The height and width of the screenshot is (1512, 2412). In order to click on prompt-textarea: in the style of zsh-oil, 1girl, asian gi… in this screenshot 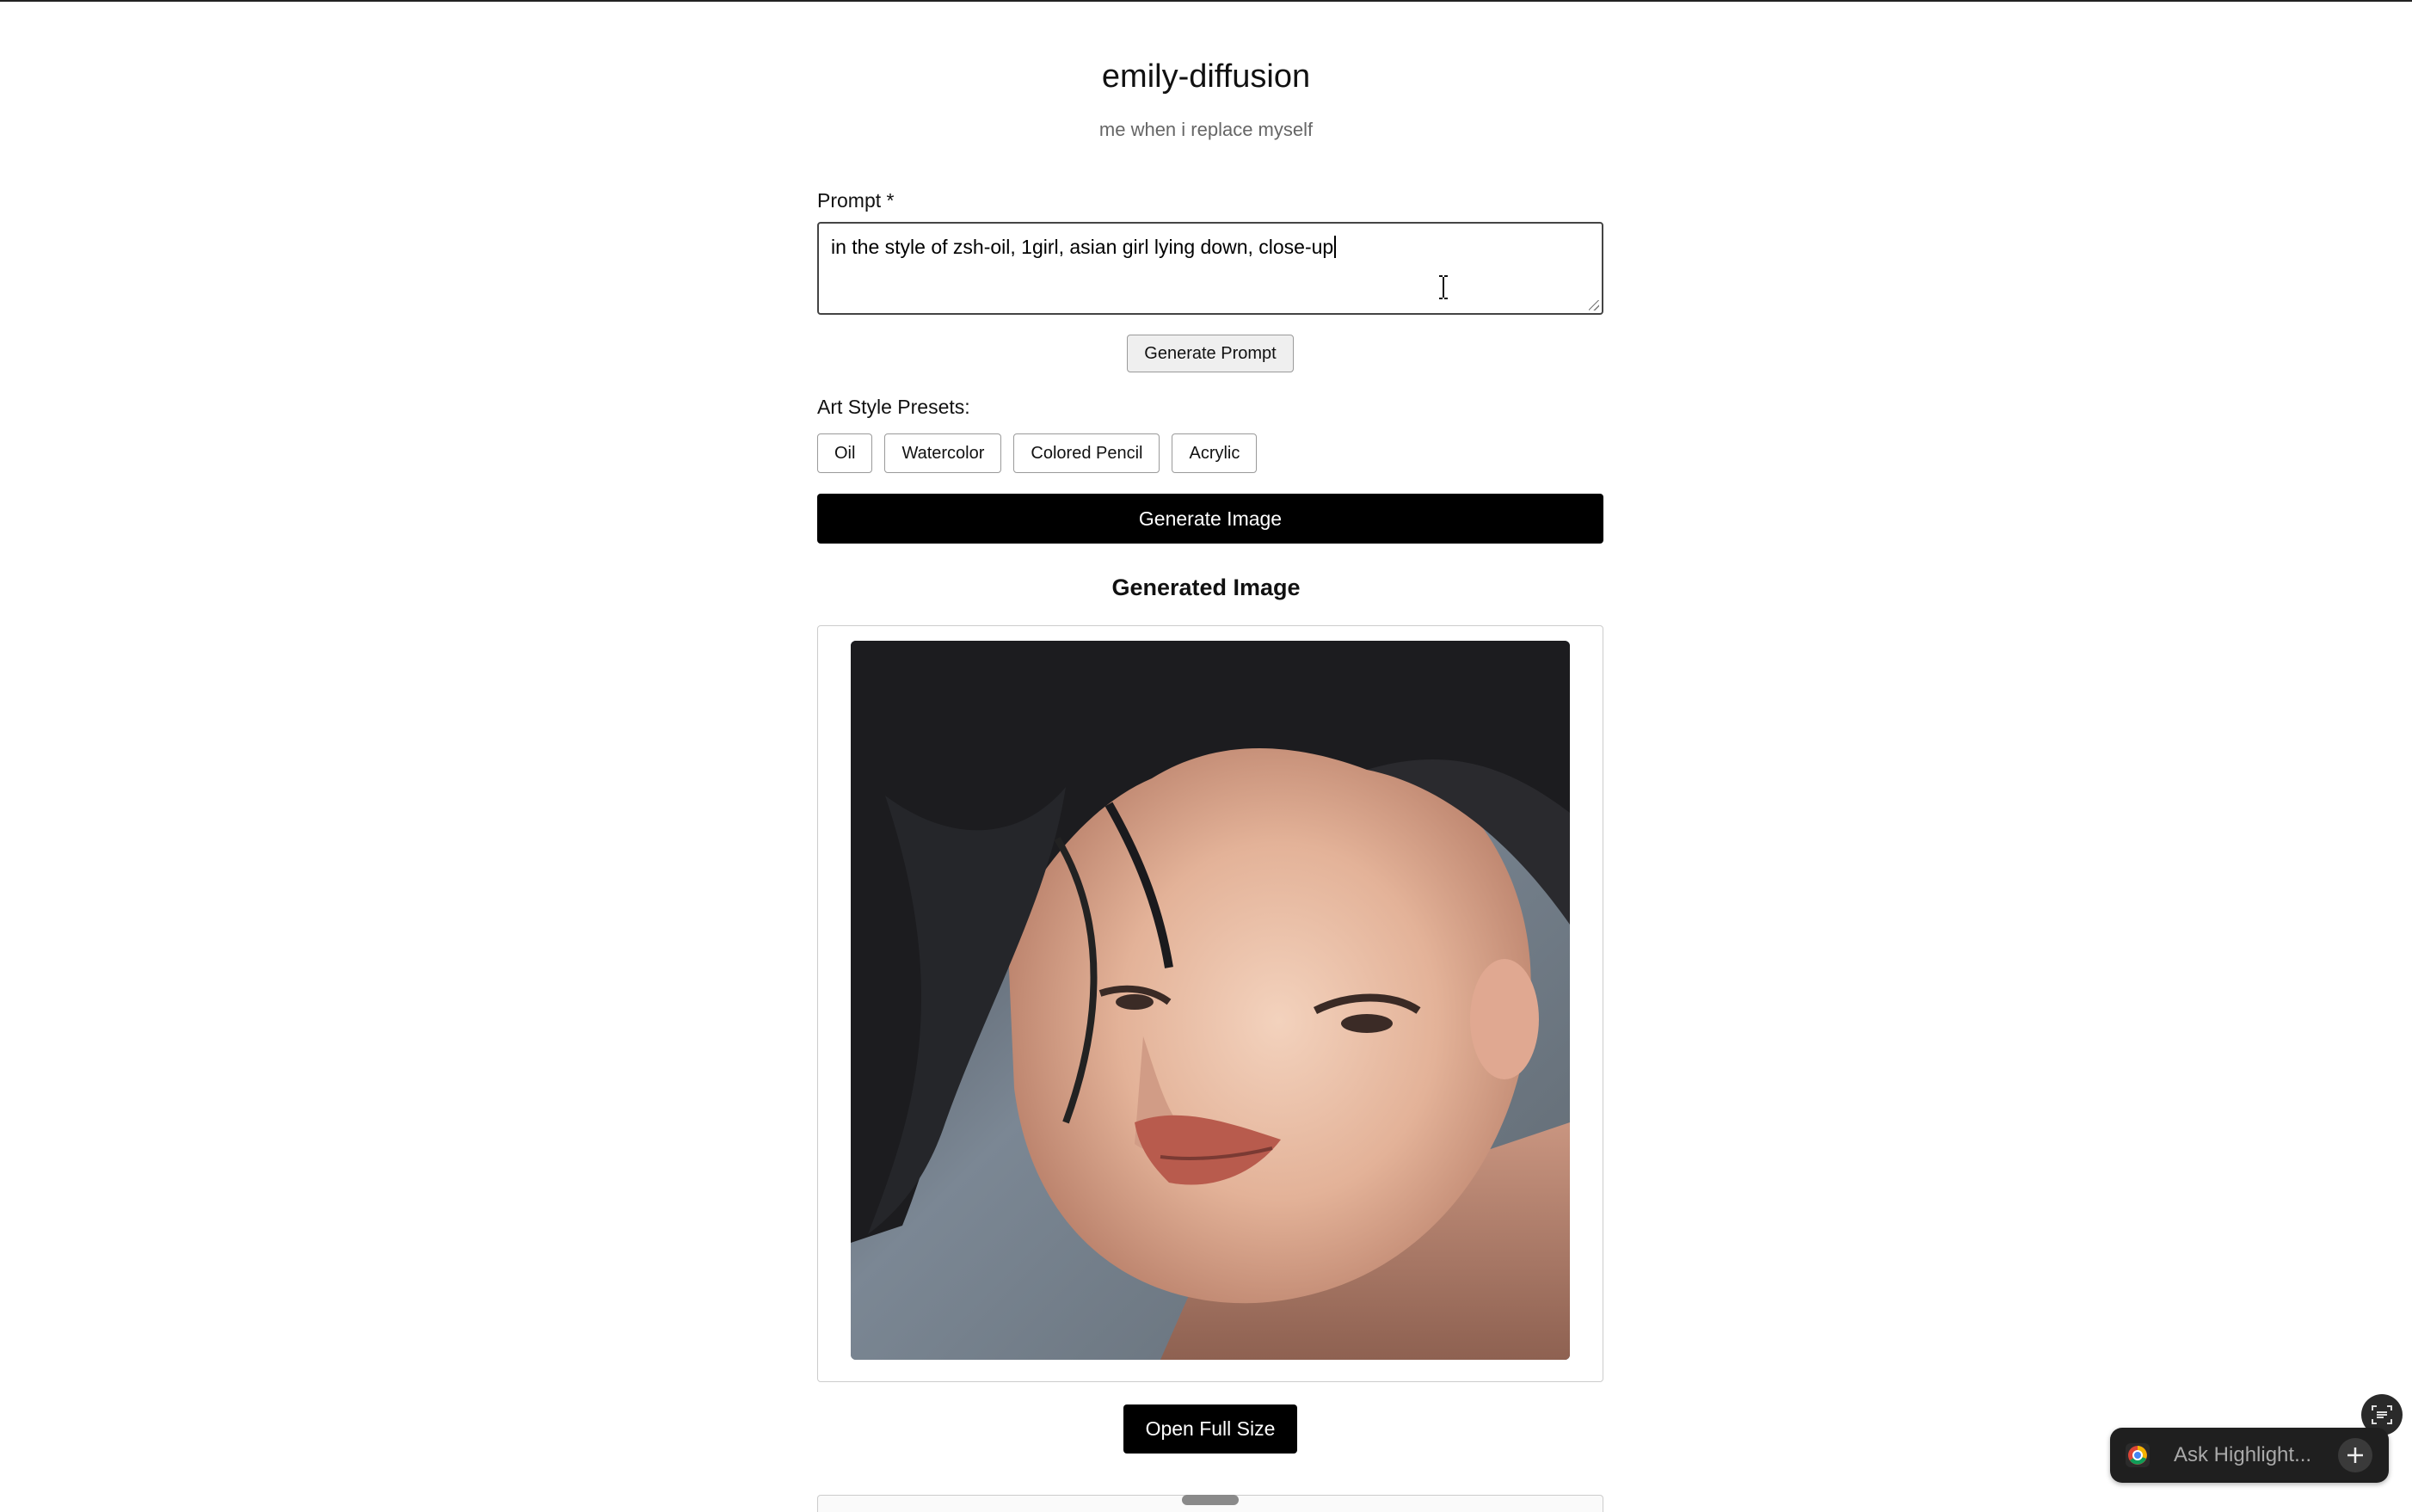, I will do `click(1210, 269)`.